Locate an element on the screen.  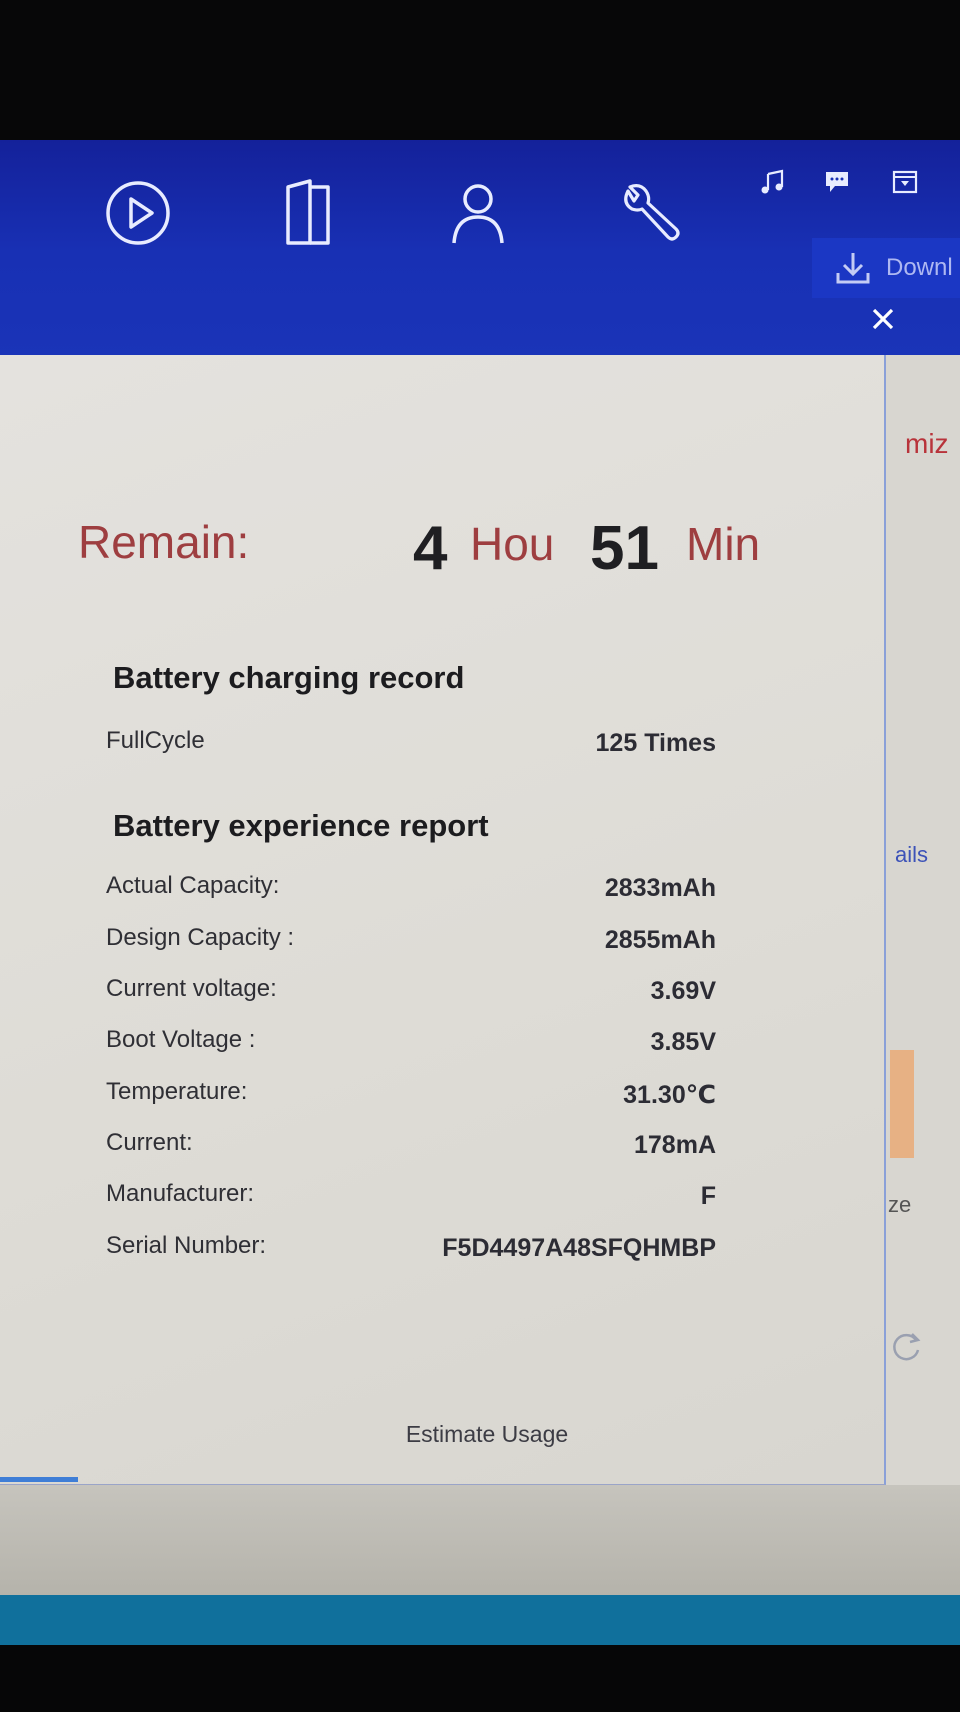
charging-record-title: Battery charging record is located at coordinates (289, 677).